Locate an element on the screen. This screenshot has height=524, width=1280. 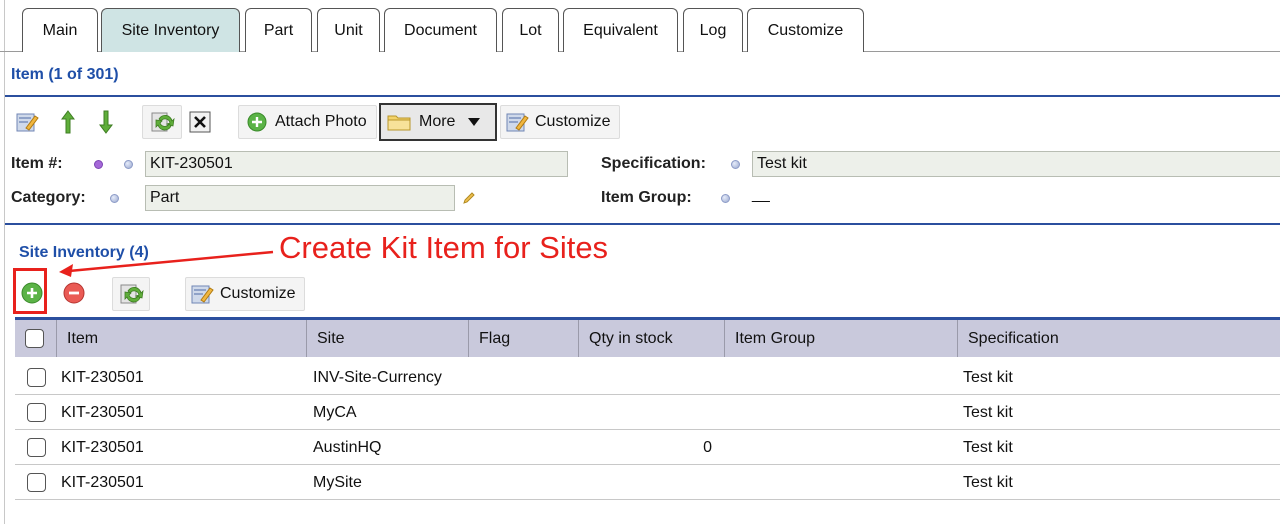
select-all-checkbox is located at coordinates (34, 338).